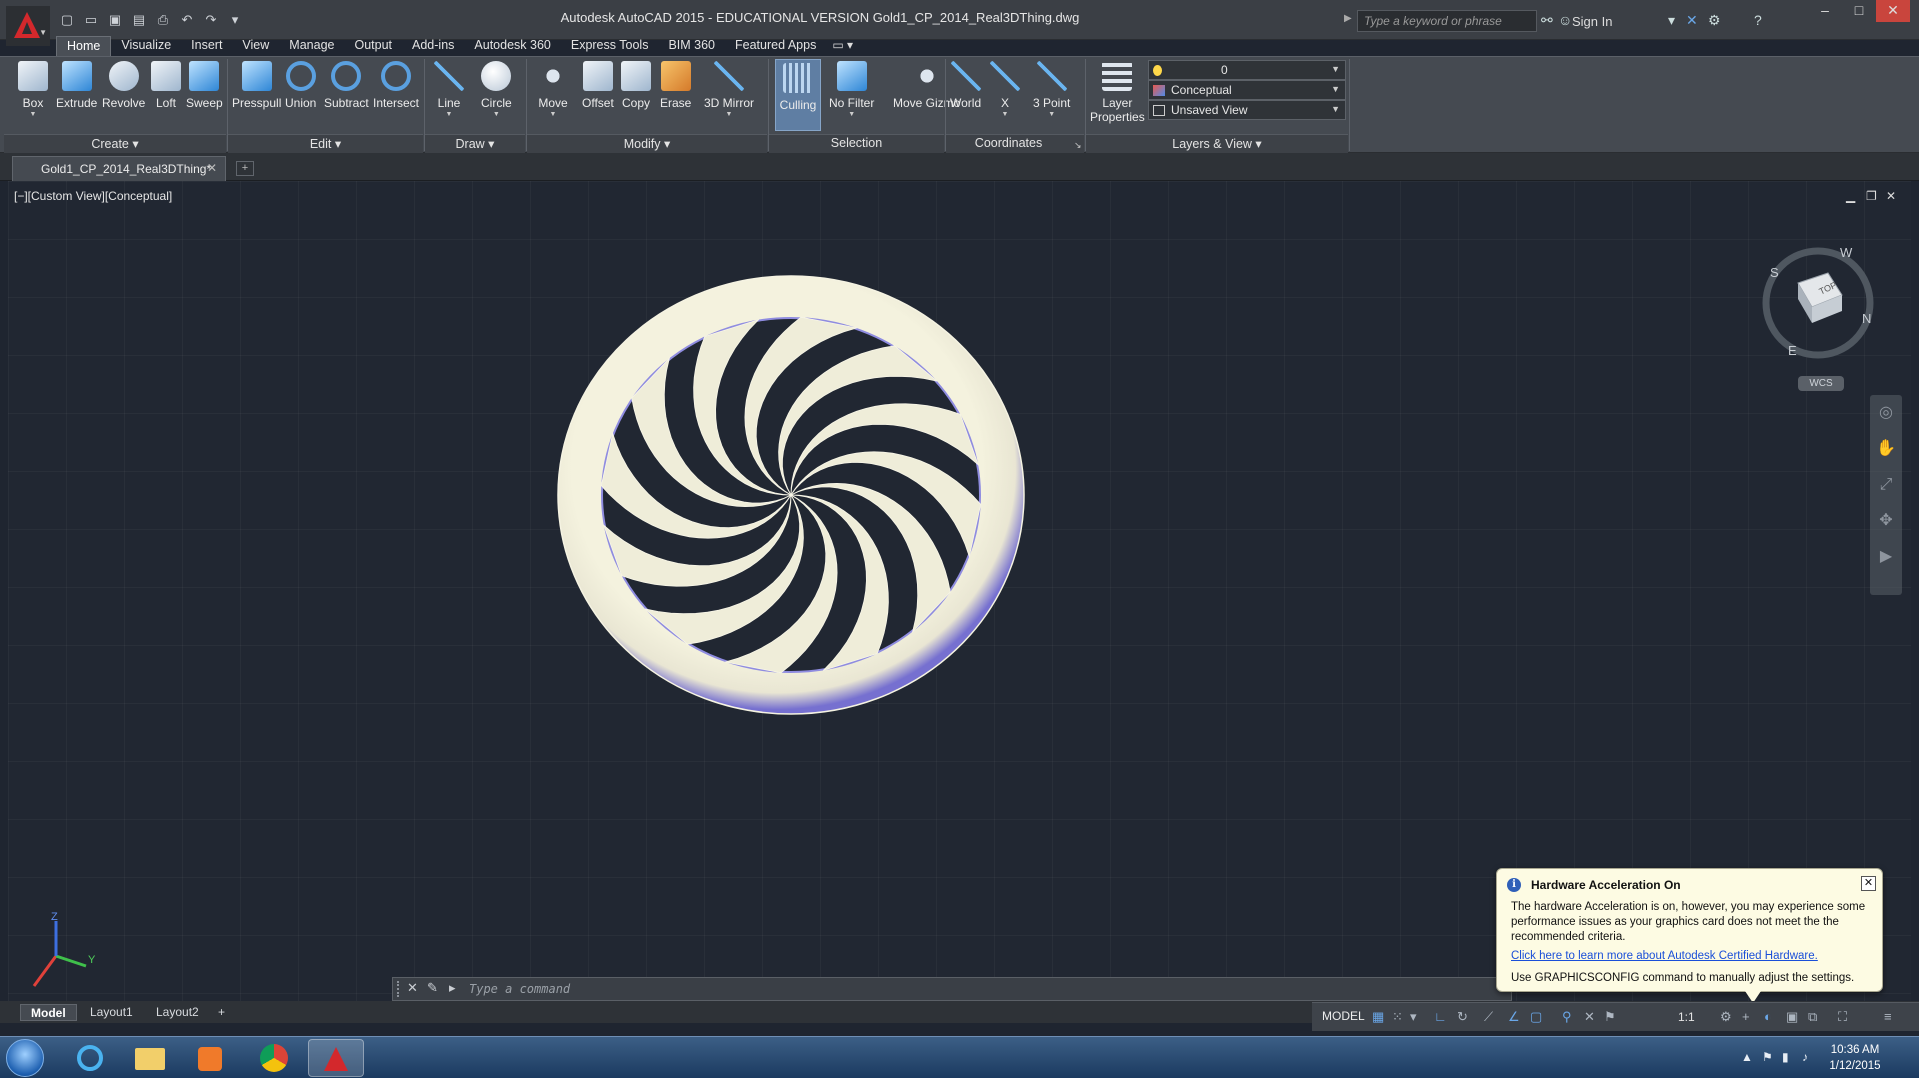  Describe the element at coordinates (1886, 485) in the screenshot. I see `zoom-extents-icon: ⤢` at that location.